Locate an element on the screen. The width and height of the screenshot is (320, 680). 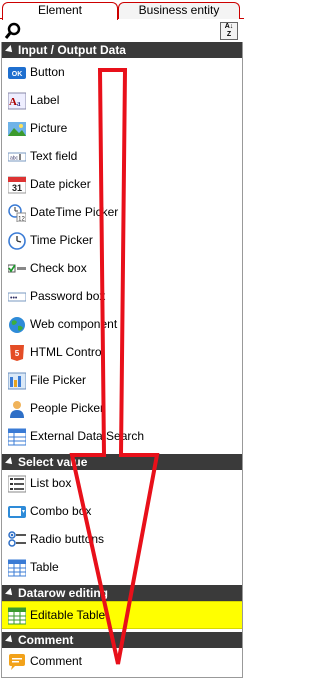
toolbar: A↓ Z is located at coordinates (122, 31).